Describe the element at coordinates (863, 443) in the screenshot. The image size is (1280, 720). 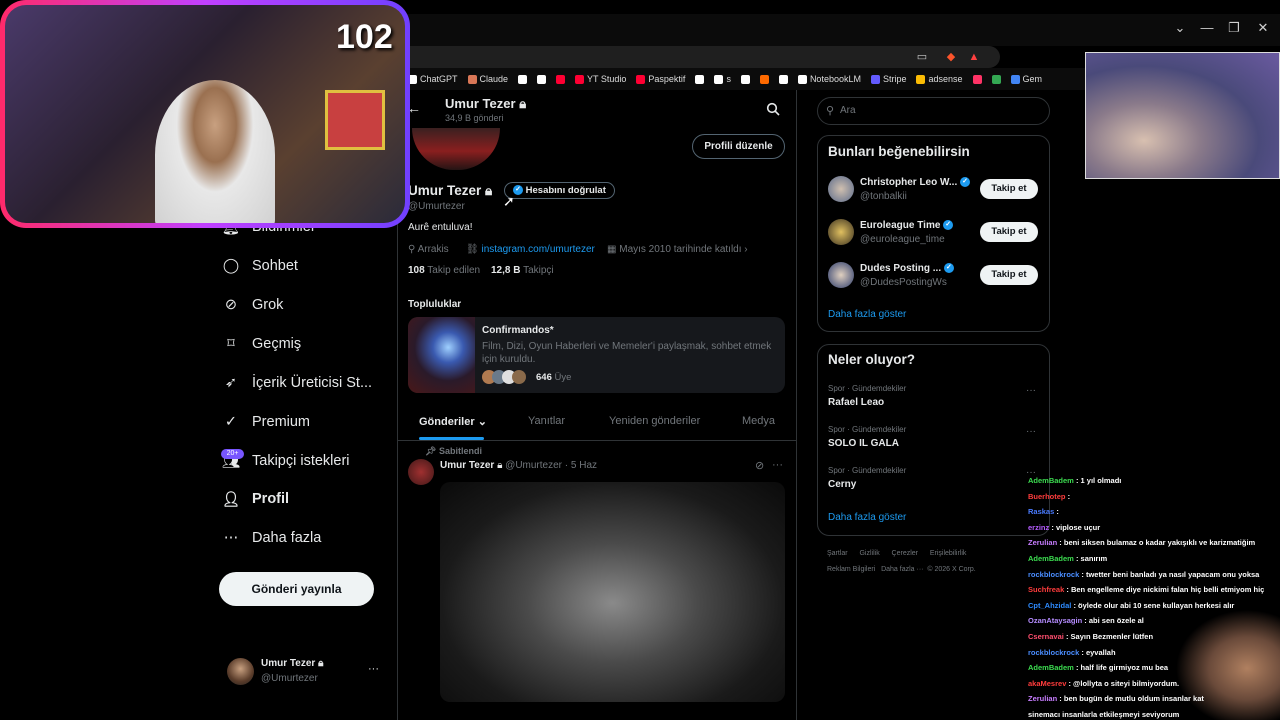
I see `trend-name: SOLO IL GALA` at that location.